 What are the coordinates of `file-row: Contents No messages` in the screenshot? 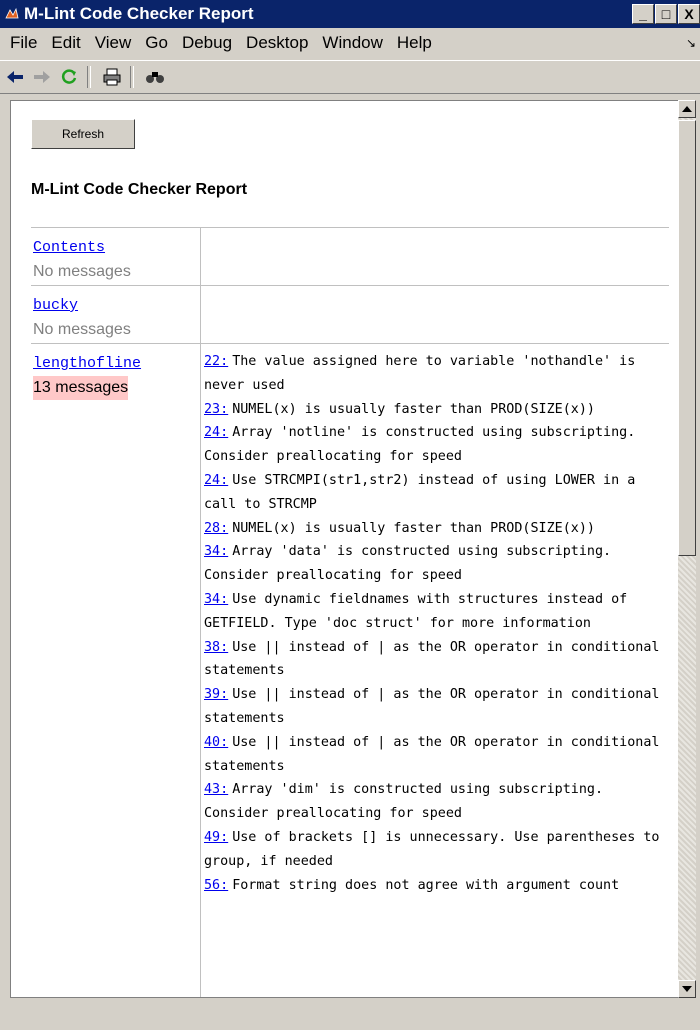 It's located at (350, 257).